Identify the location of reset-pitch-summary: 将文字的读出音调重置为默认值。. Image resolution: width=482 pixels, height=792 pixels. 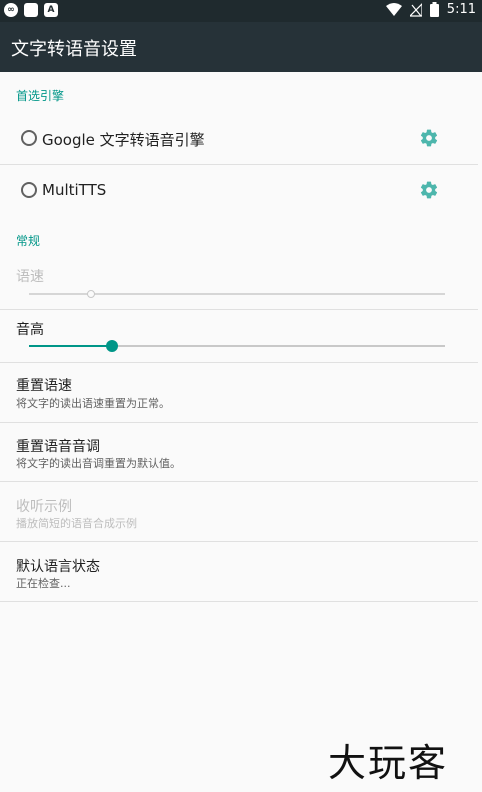
(98, 463).